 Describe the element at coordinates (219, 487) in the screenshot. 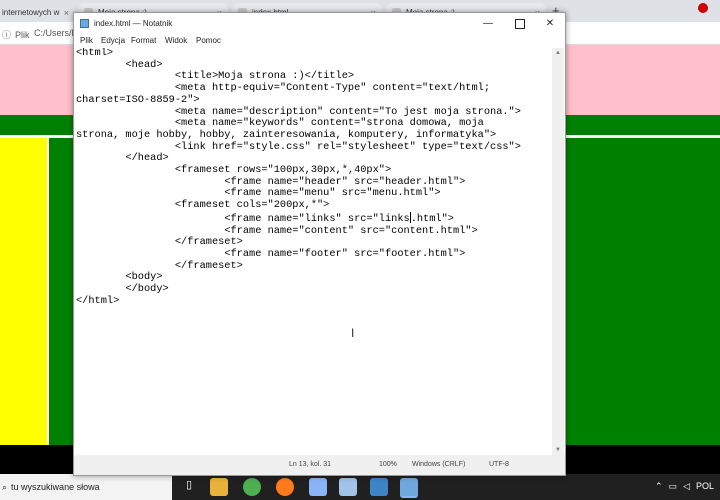

I see `file-explorer-icon` at that location.